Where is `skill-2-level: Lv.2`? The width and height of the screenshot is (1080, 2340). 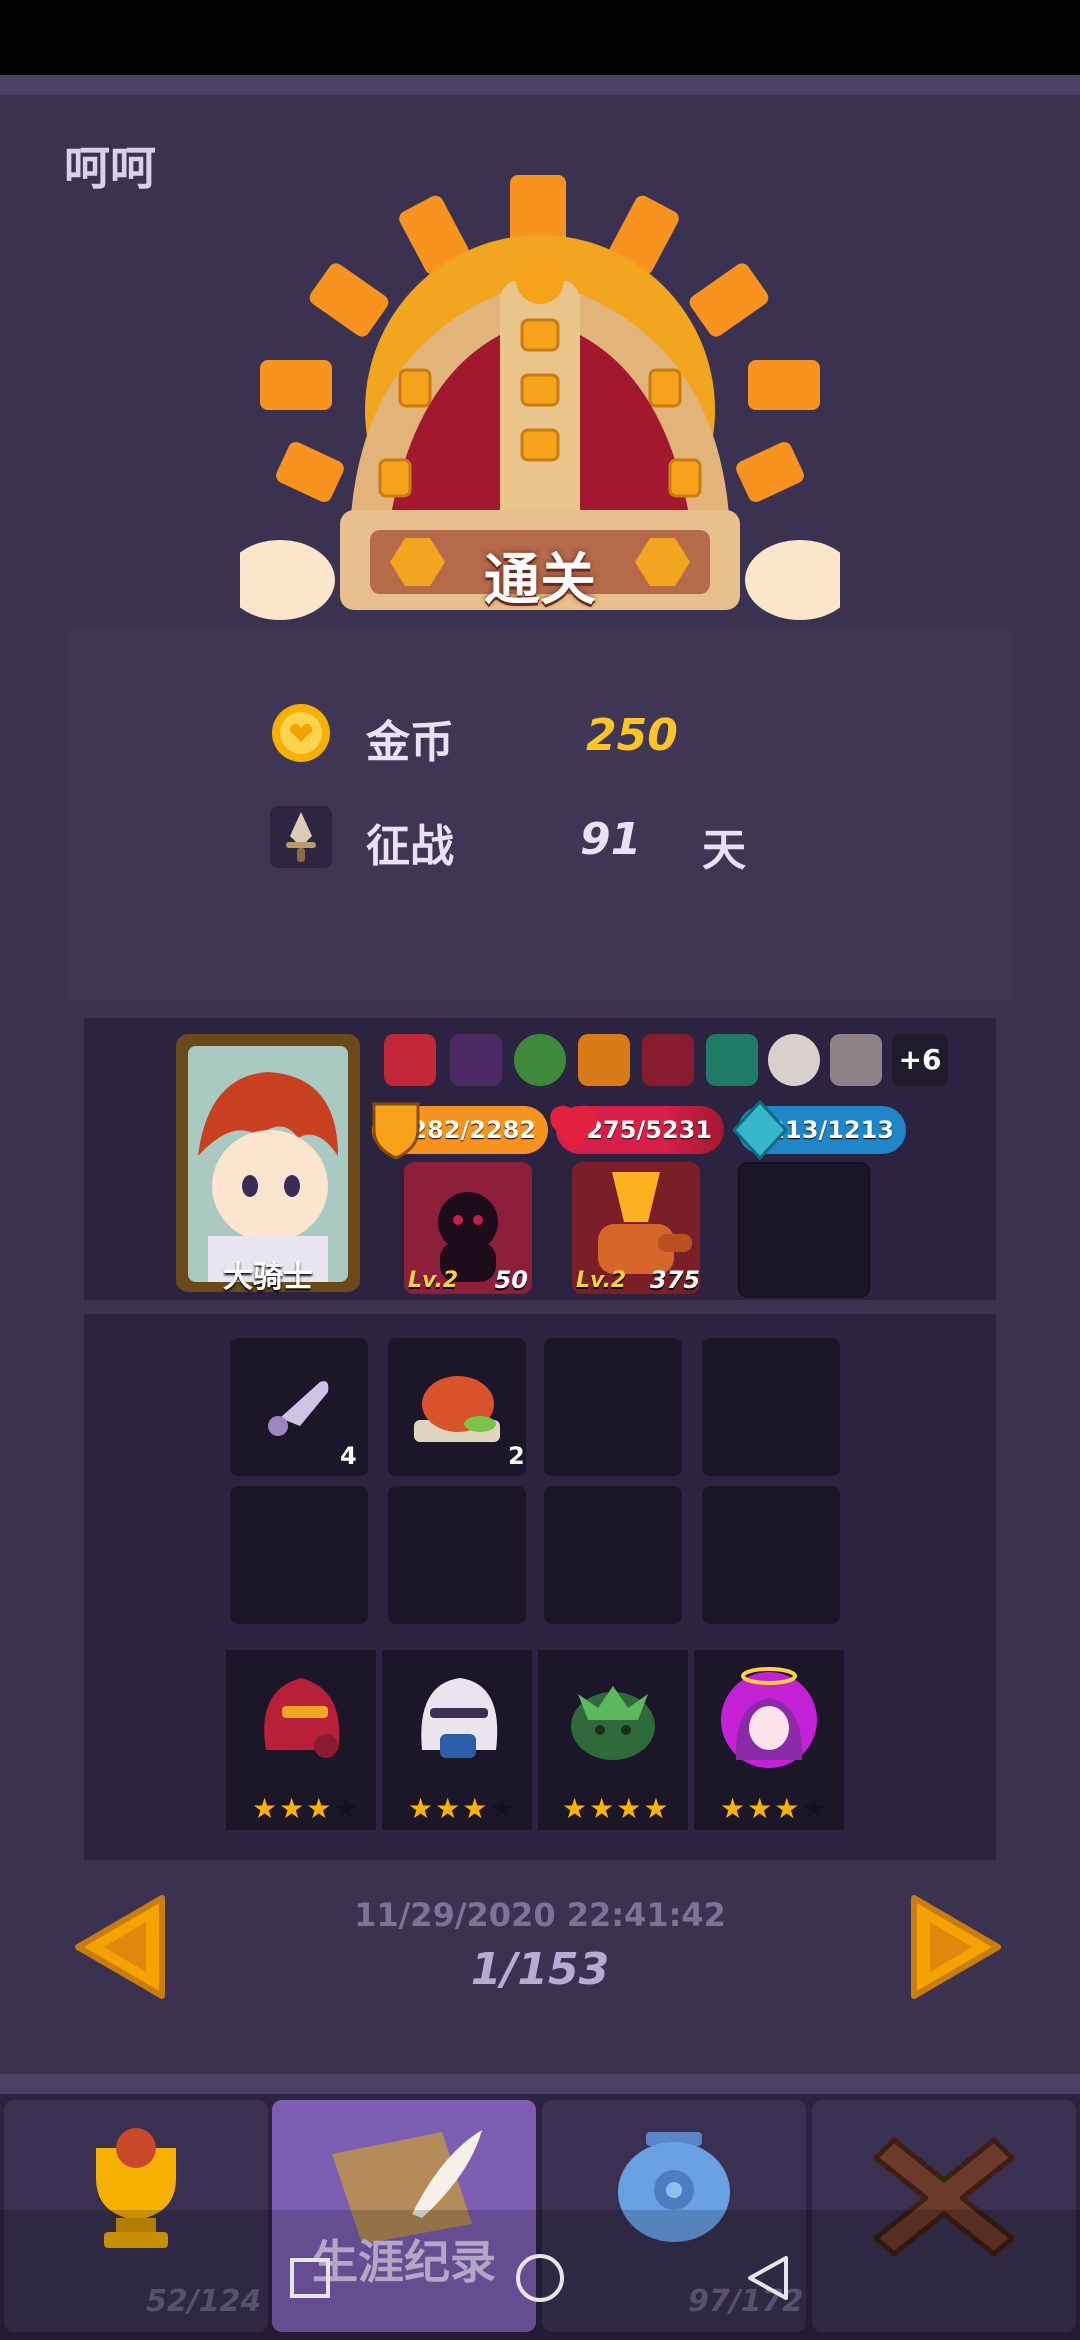
skill-2-level: Lv.2 is located at coordinates (601, 1280).